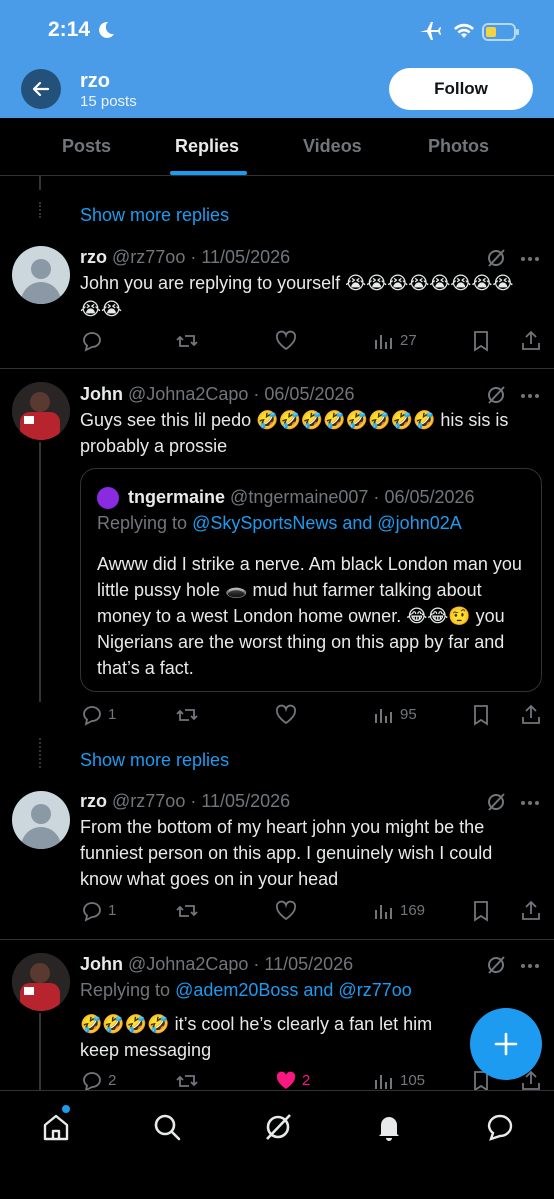 The image size is (554, 1199). What do you see at coordinates (299, 497) in the screenshot?
I see `quoted-author-handle: @tngermaine007` at bounding box center [299, 497].